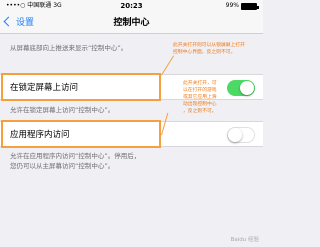 The height and width of the screenshot is (247, 320). I want to click on chevron-left-icon, so click(8, 21).